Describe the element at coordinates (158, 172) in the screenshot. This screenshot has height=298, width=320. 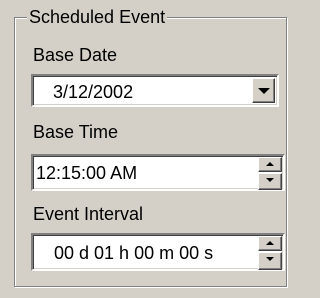
I see `base-time-field: 12:15:00 AM` at that location.